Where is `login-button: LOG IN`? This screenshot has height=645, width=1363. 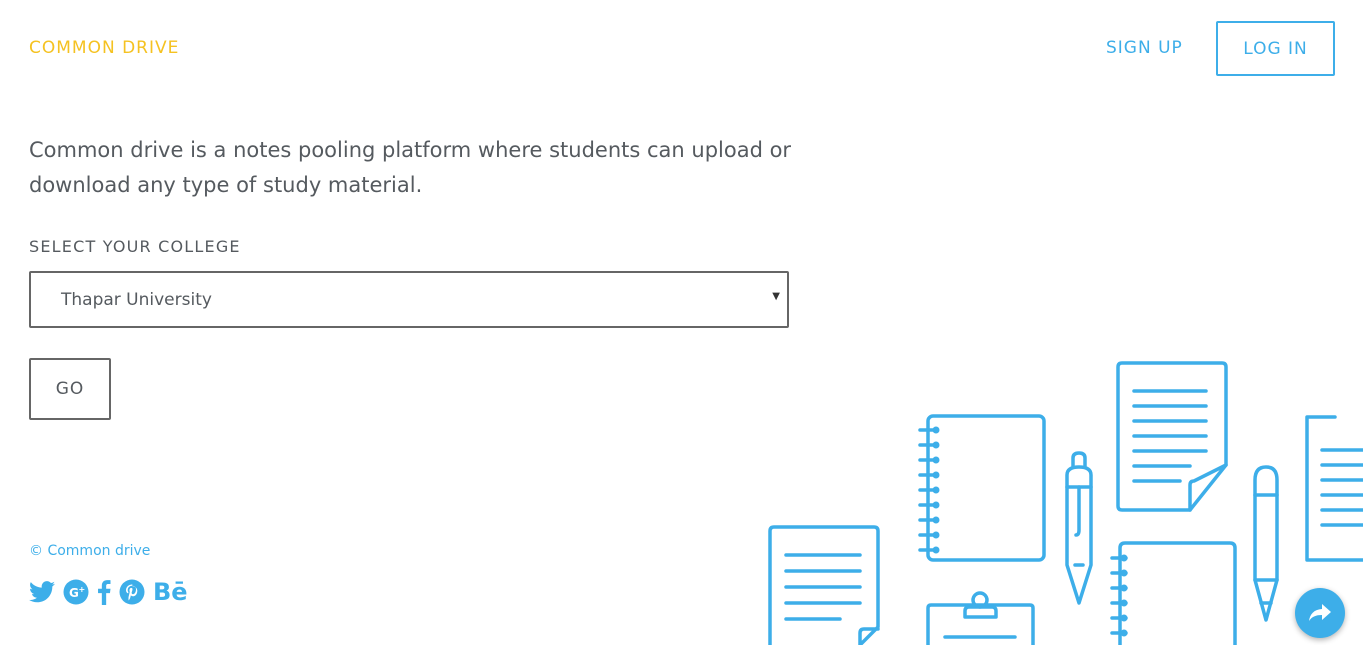
login-button: LOG IN is located at coordinates (1275, 48).